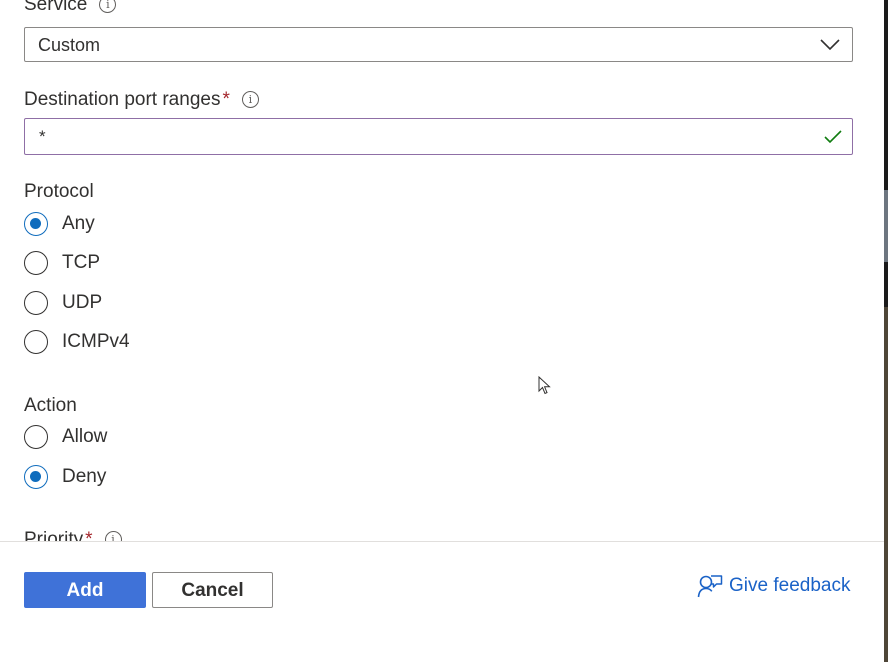 The width and height of the screenshot is (888, 662). What do you see at coordinates (830, 45) in the screenshot?
I see `chevron-down-icon` at bounding box center [830, 45].